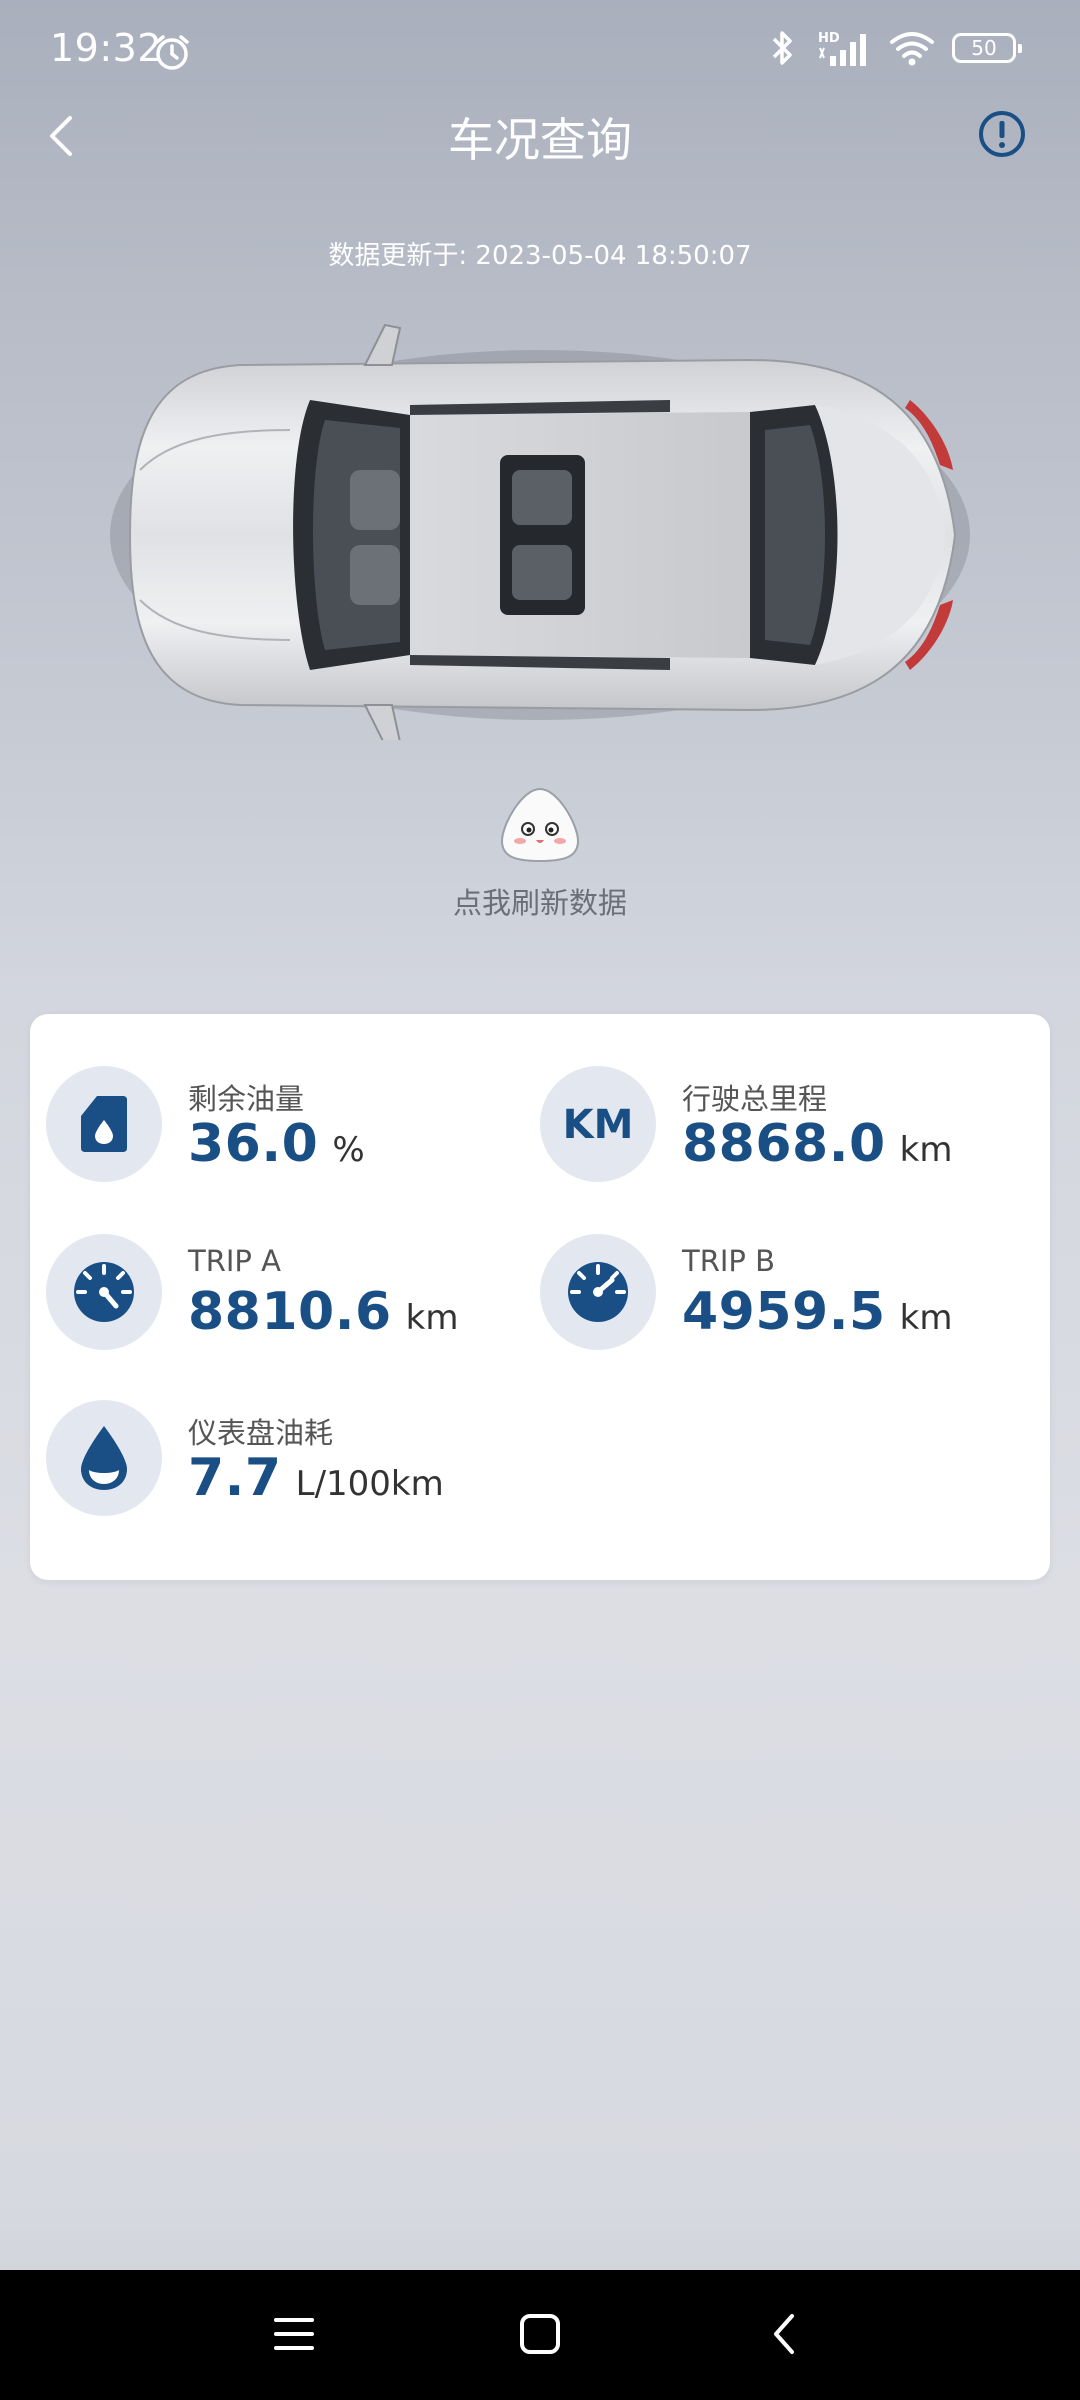 The image size is (1080, 2400). Describe the element at coordinates (104, 1292) in the screenshot. I see `speedometer-icon` at that location.